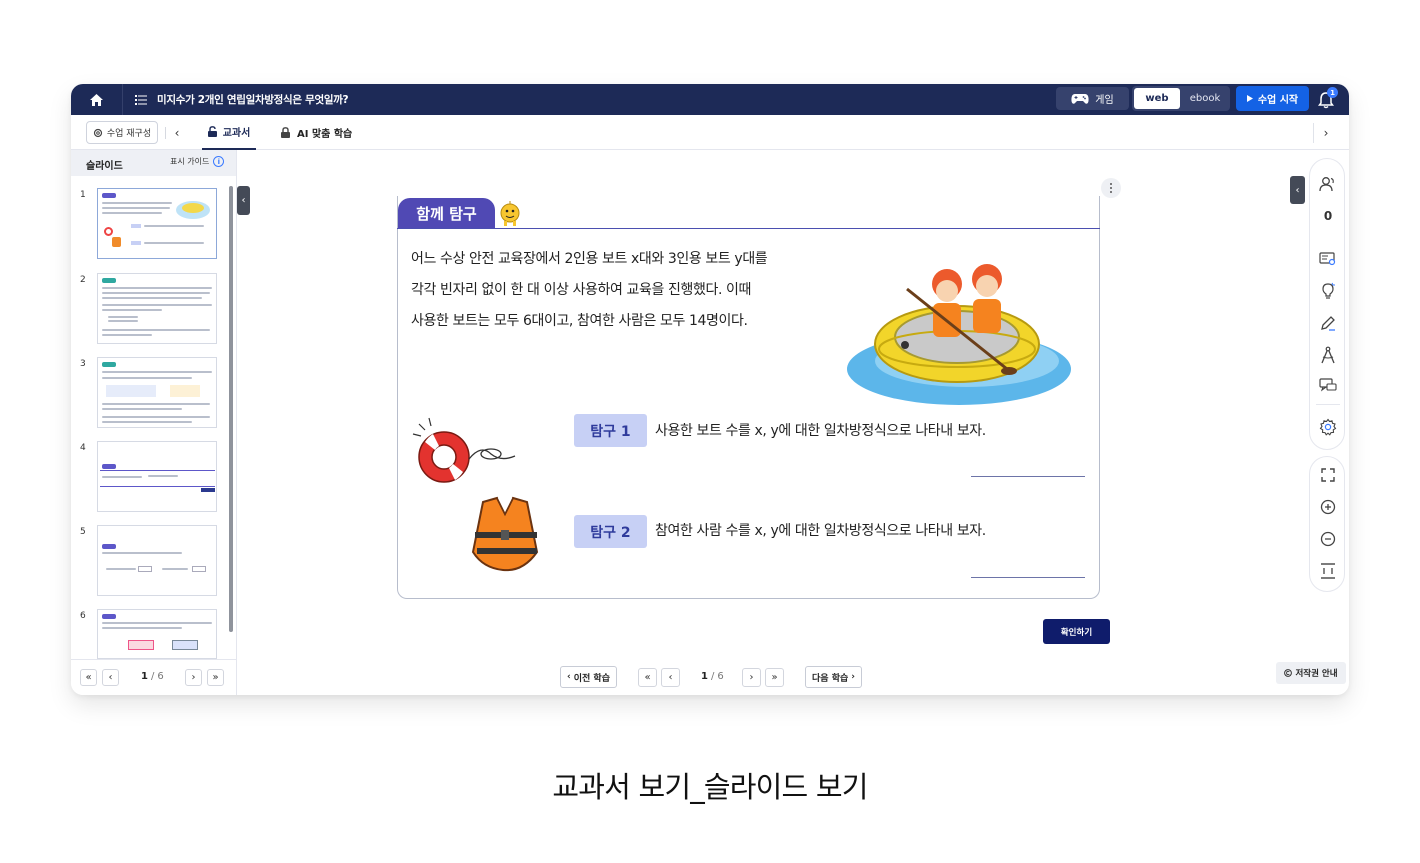 This screenshot has height=863, width=1420. Describe the element at coordinates (109, 546) in the screenshot. I see `thumb-tag` at that location.